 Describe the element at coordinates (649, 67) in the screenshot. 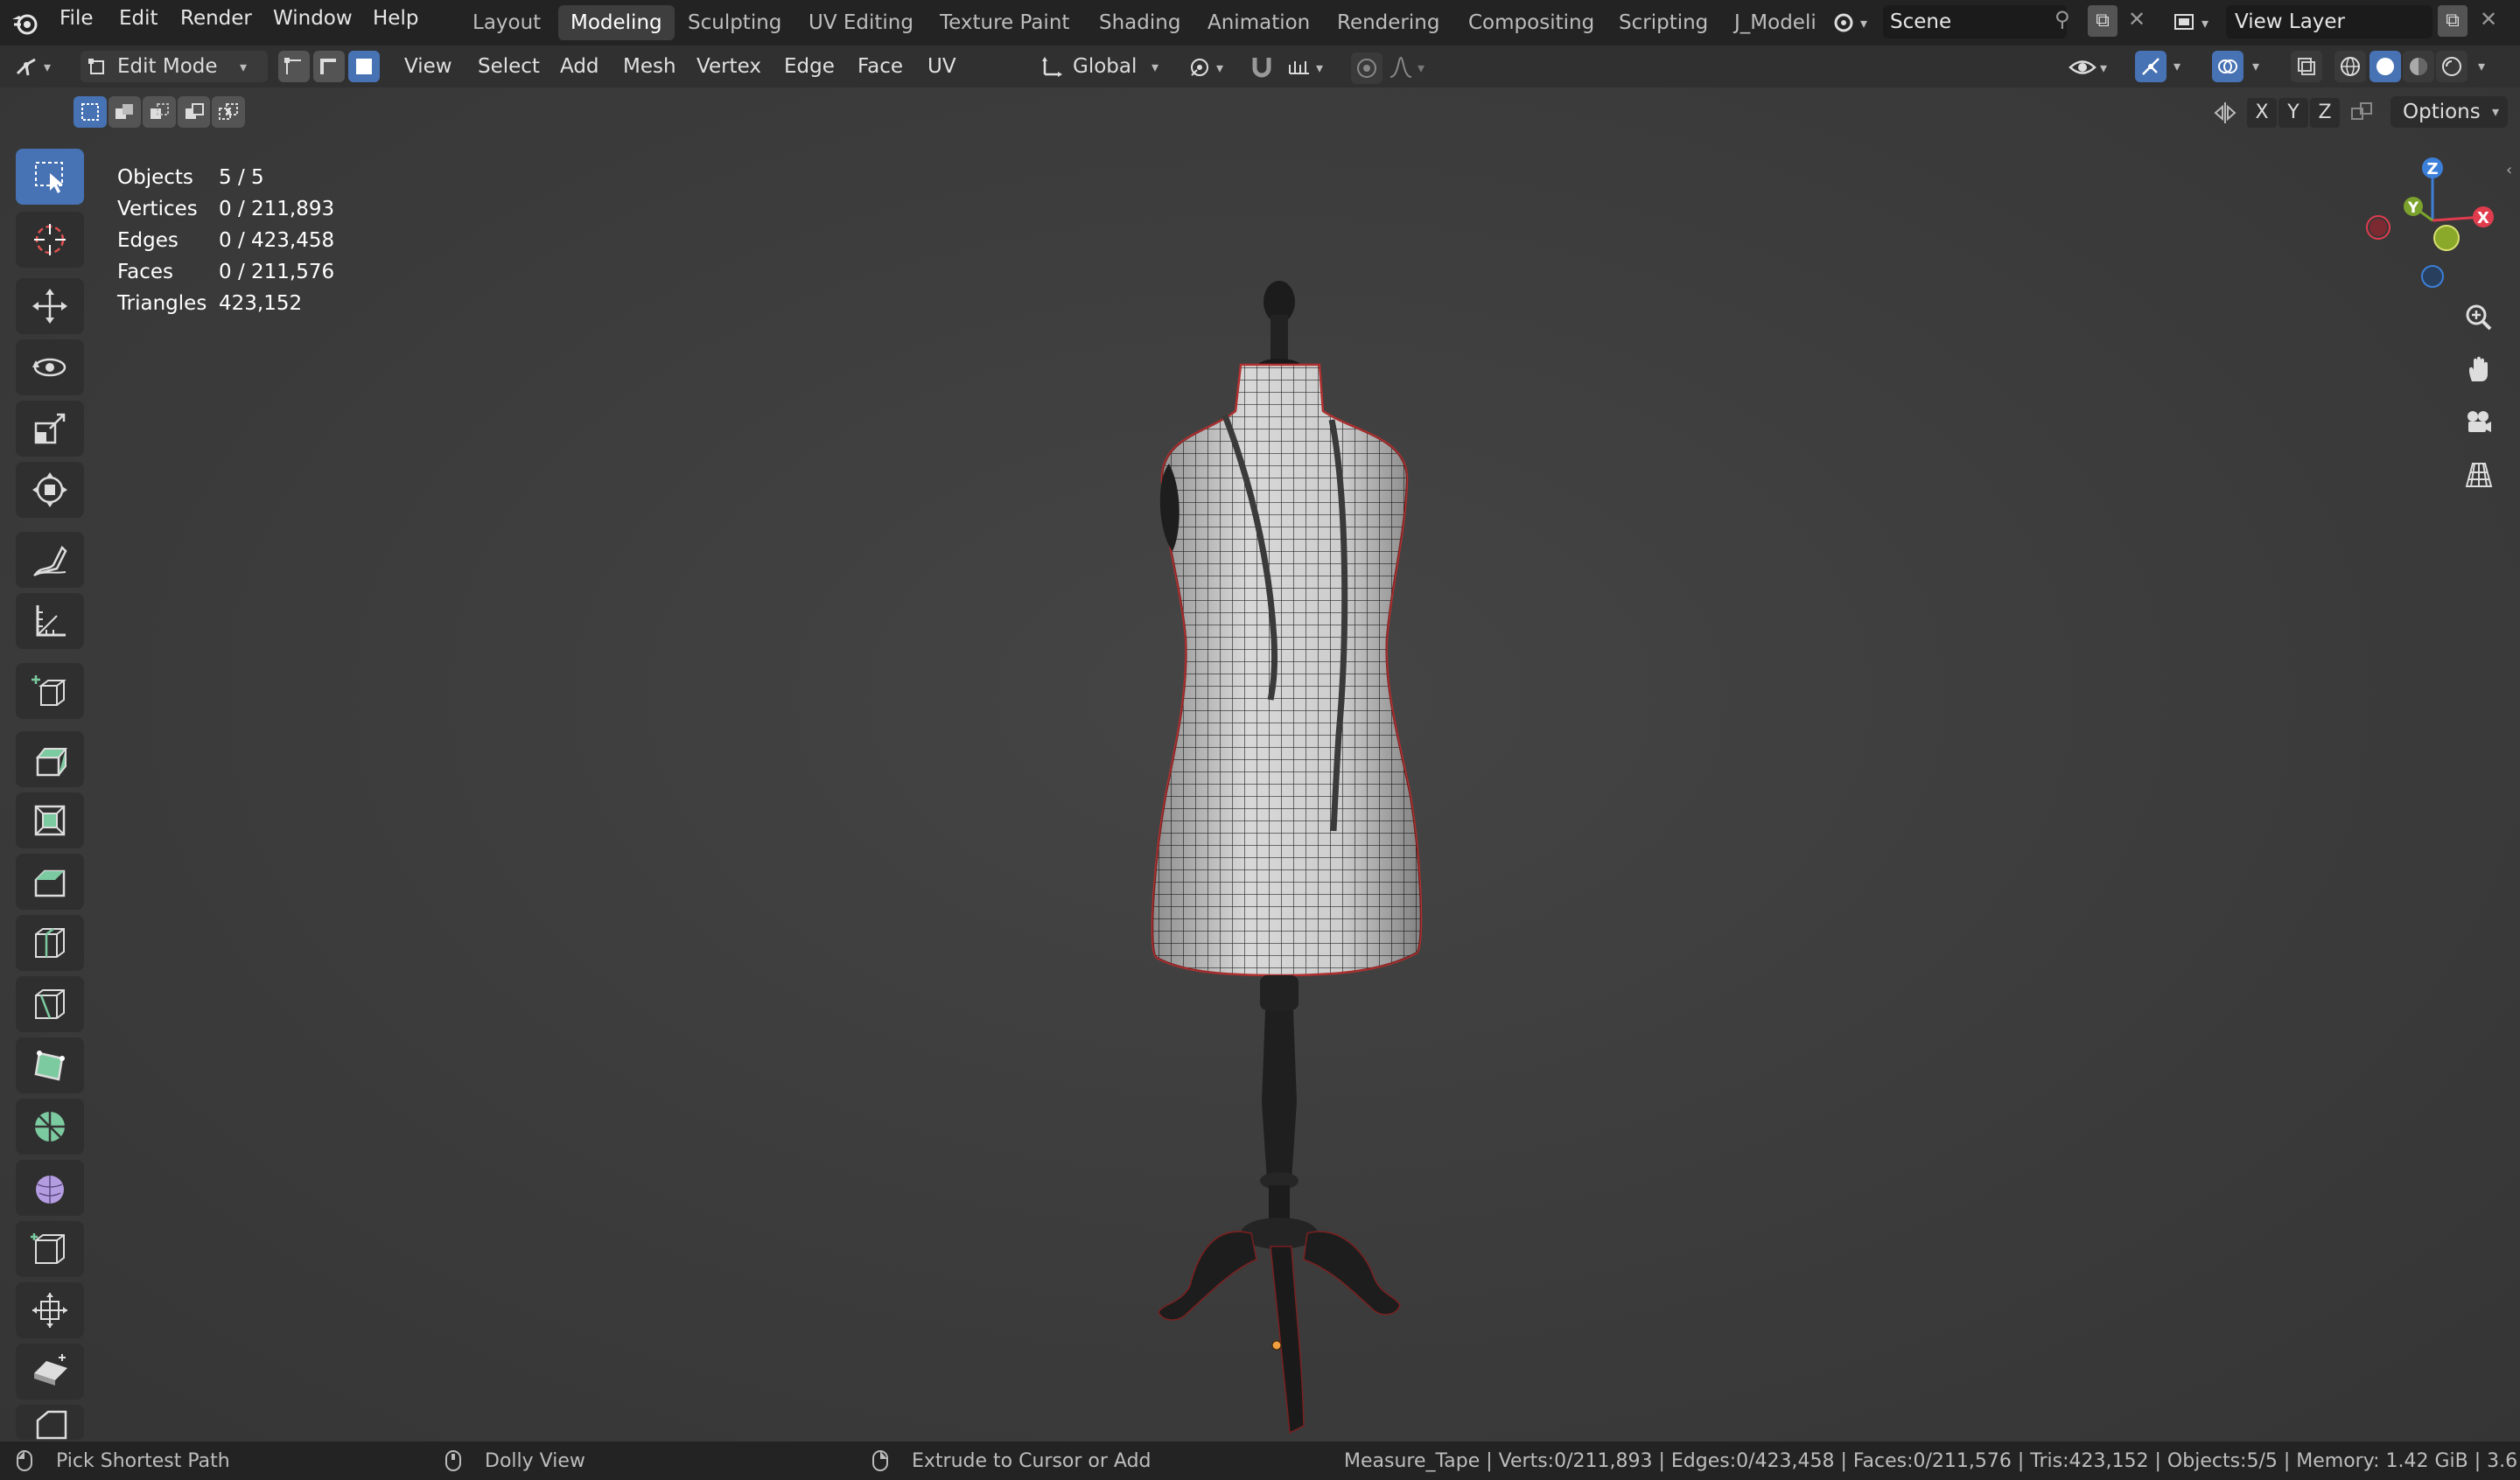

I see `menu-mesh: Mesh` at that location.